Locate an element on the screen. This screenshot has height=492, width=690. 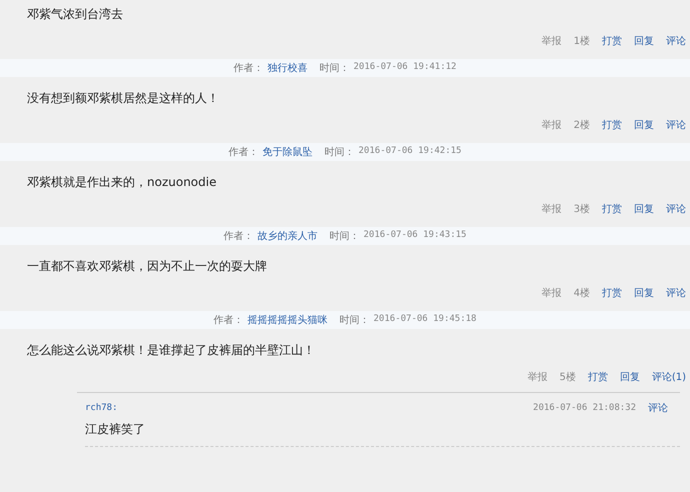
post-text: 一直都不喜欢邓紫棋，因为不止一次的耍大牌 is located at coordinates (147, 266).